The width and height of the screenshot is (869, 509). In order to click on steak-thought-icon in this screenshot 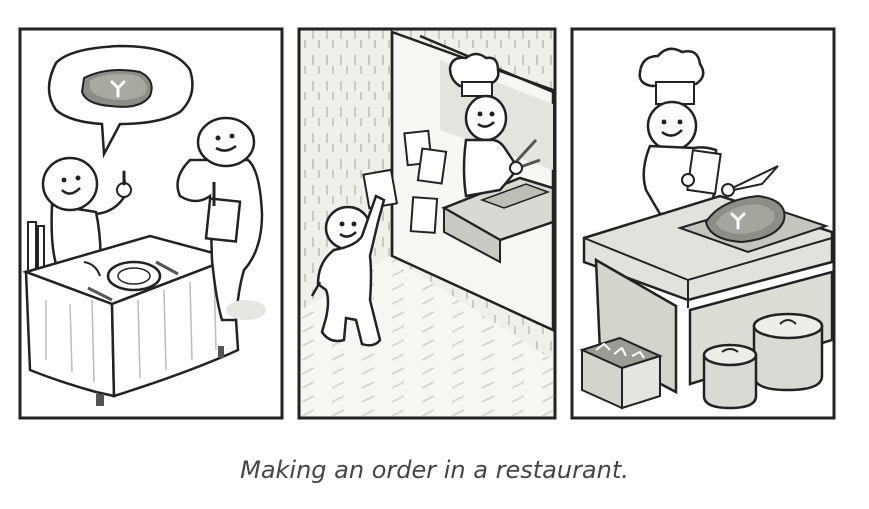, I will do `click(116, 88)`.